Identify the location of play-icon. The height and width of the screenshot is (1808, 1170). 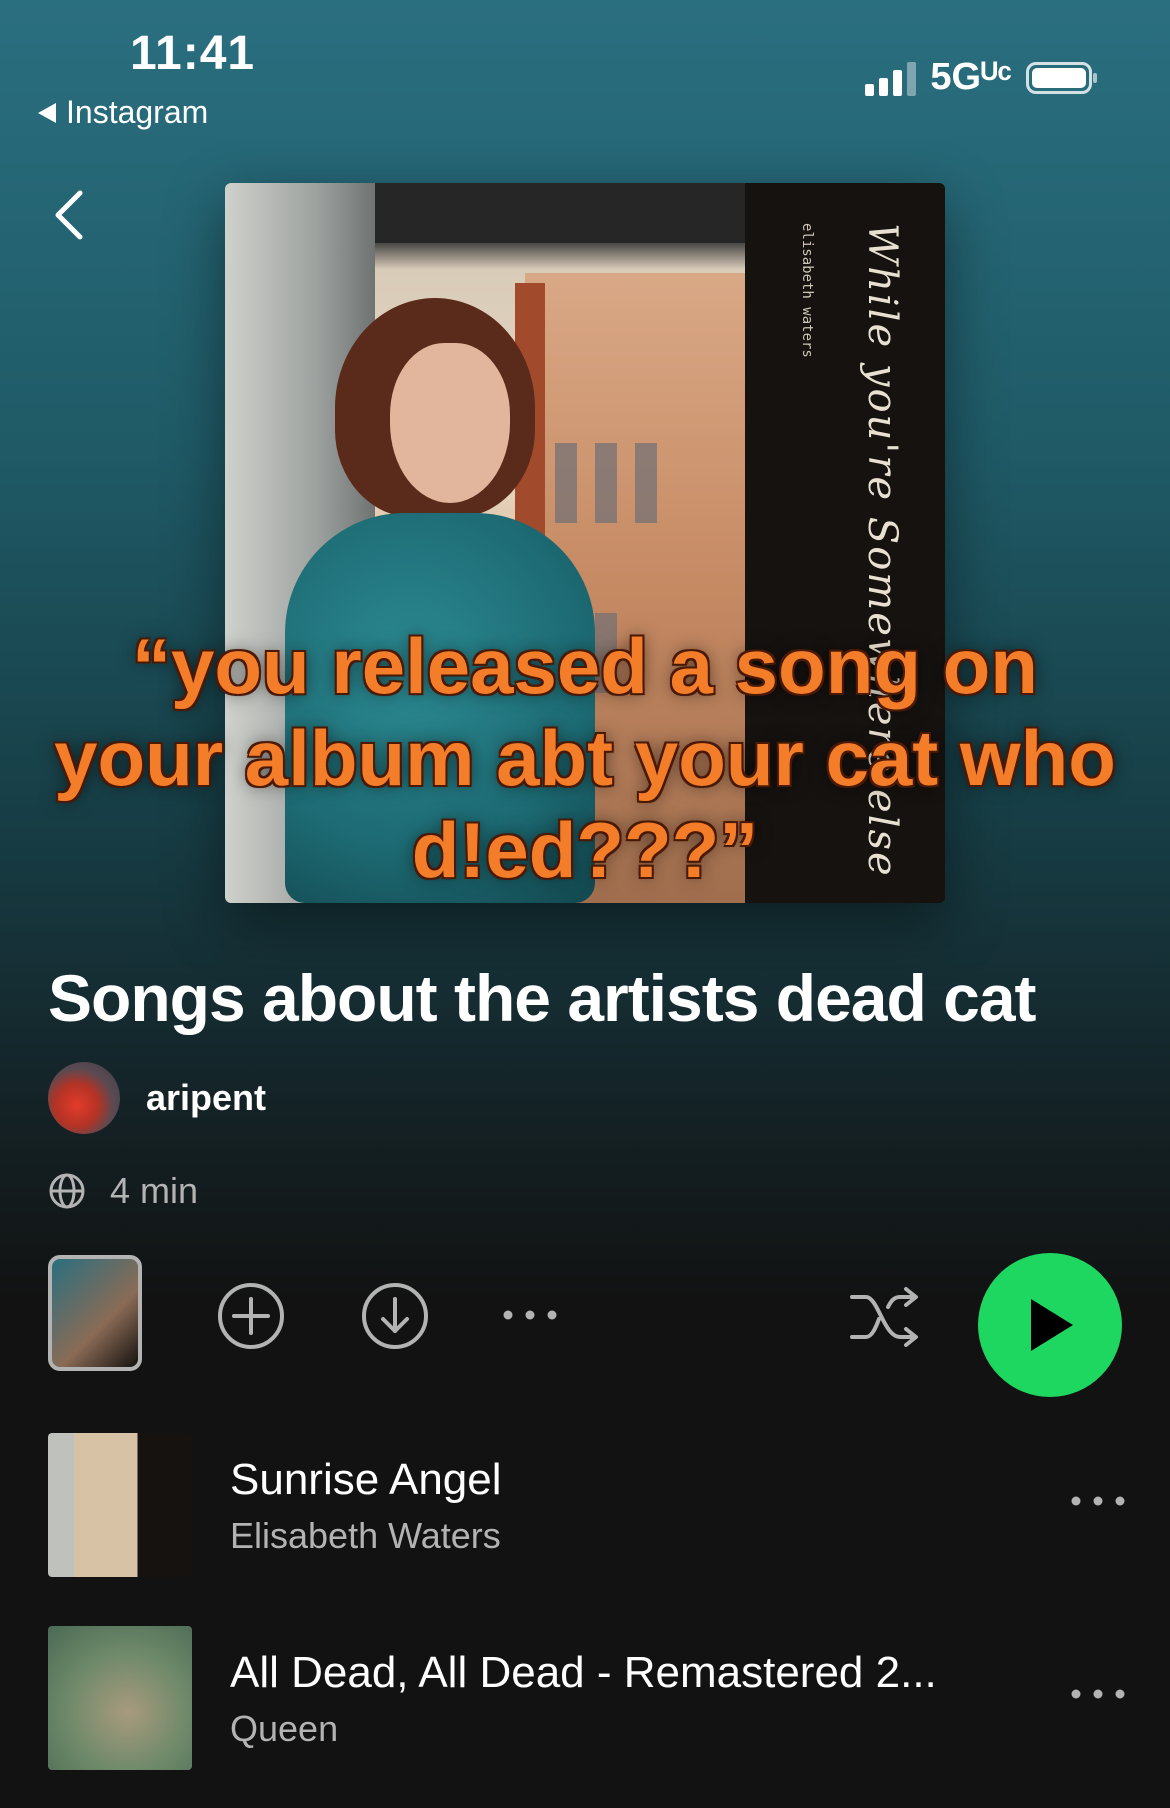
(1052, 1325).